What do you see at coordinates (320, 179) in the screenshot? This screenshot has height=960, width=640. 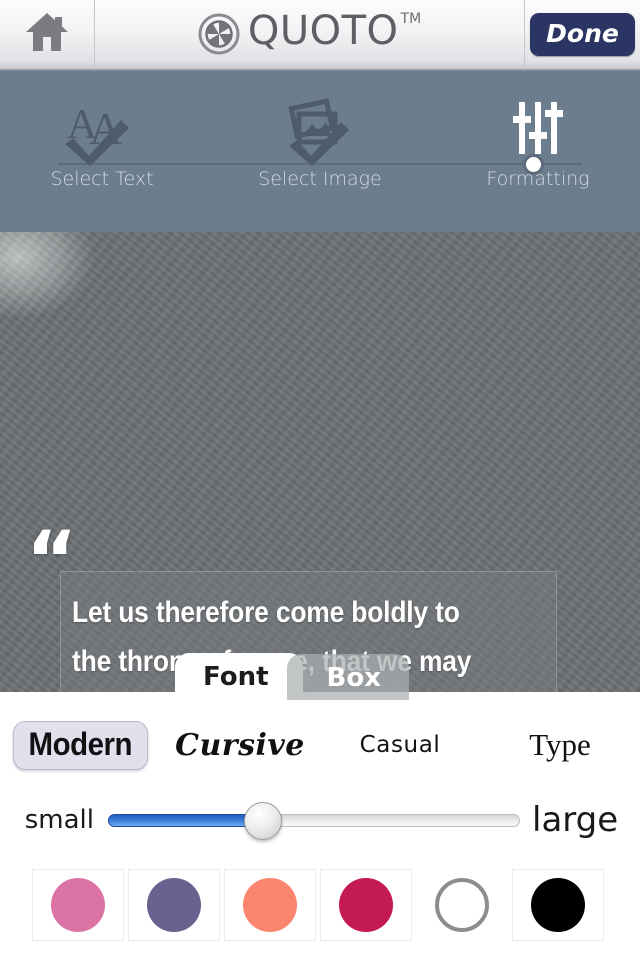 I see `step-label: Select Image` at bounding box center [320, 179].